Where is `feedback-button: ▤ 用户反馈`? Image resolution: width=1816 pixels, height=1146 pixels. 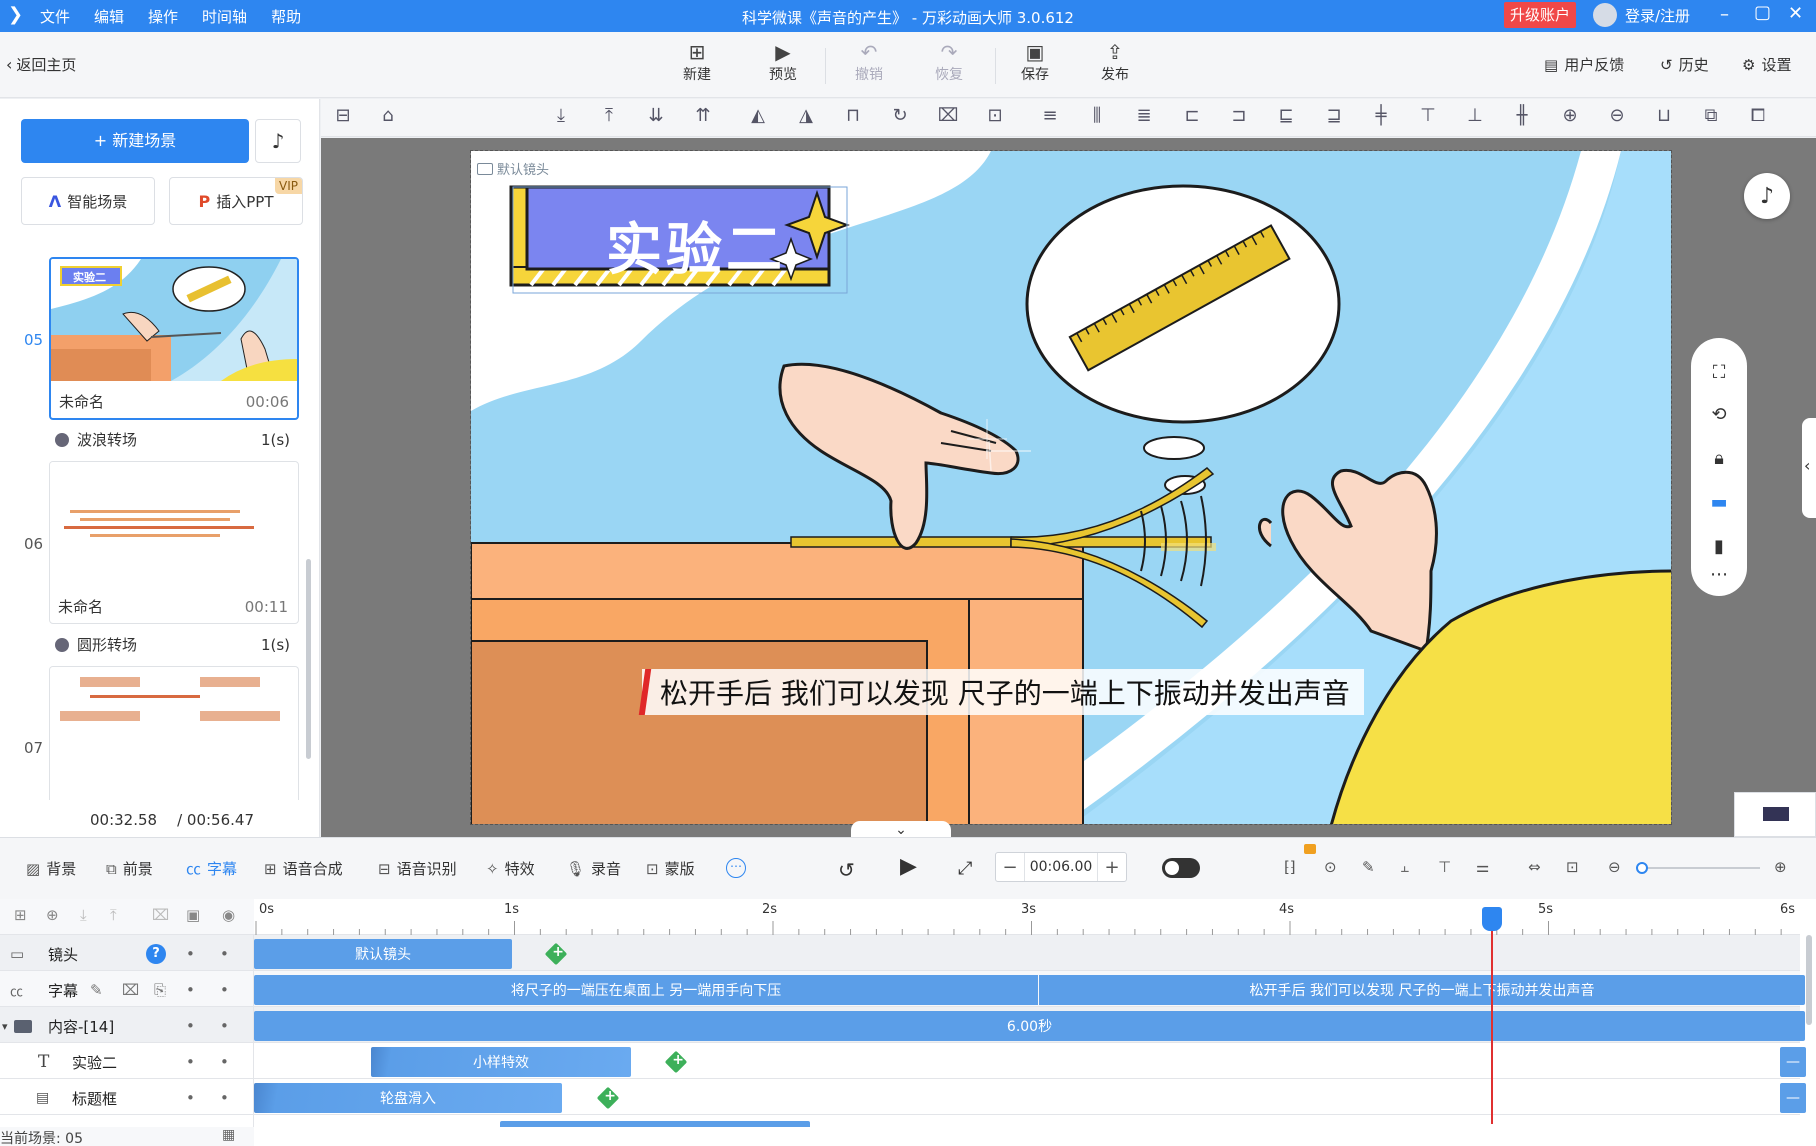
feedback-button: ▤ 用户反馈 is located at coordinates (1584, 64).